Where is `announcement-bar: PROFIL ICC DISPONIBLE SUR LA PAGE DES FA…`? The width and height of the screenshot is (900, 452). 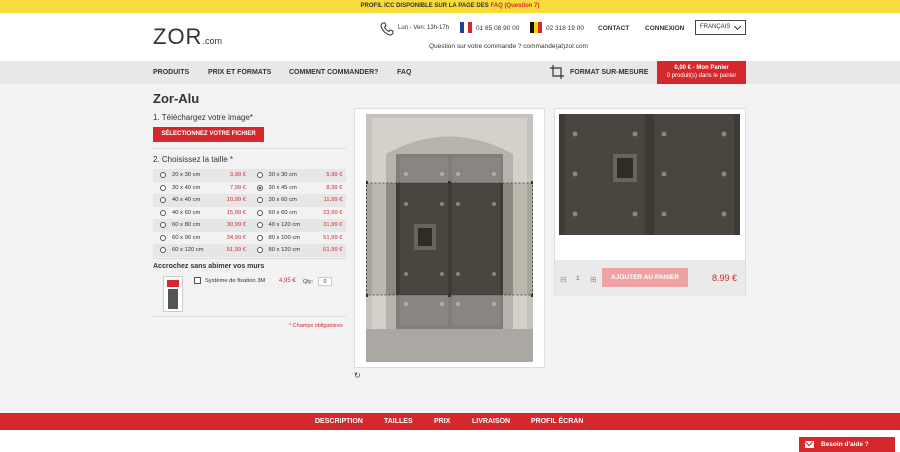 announcement-bar: PROFIL ICC DISPONIBLE SUR LA PAGE DES FA… is located at coordinates (450, 6).